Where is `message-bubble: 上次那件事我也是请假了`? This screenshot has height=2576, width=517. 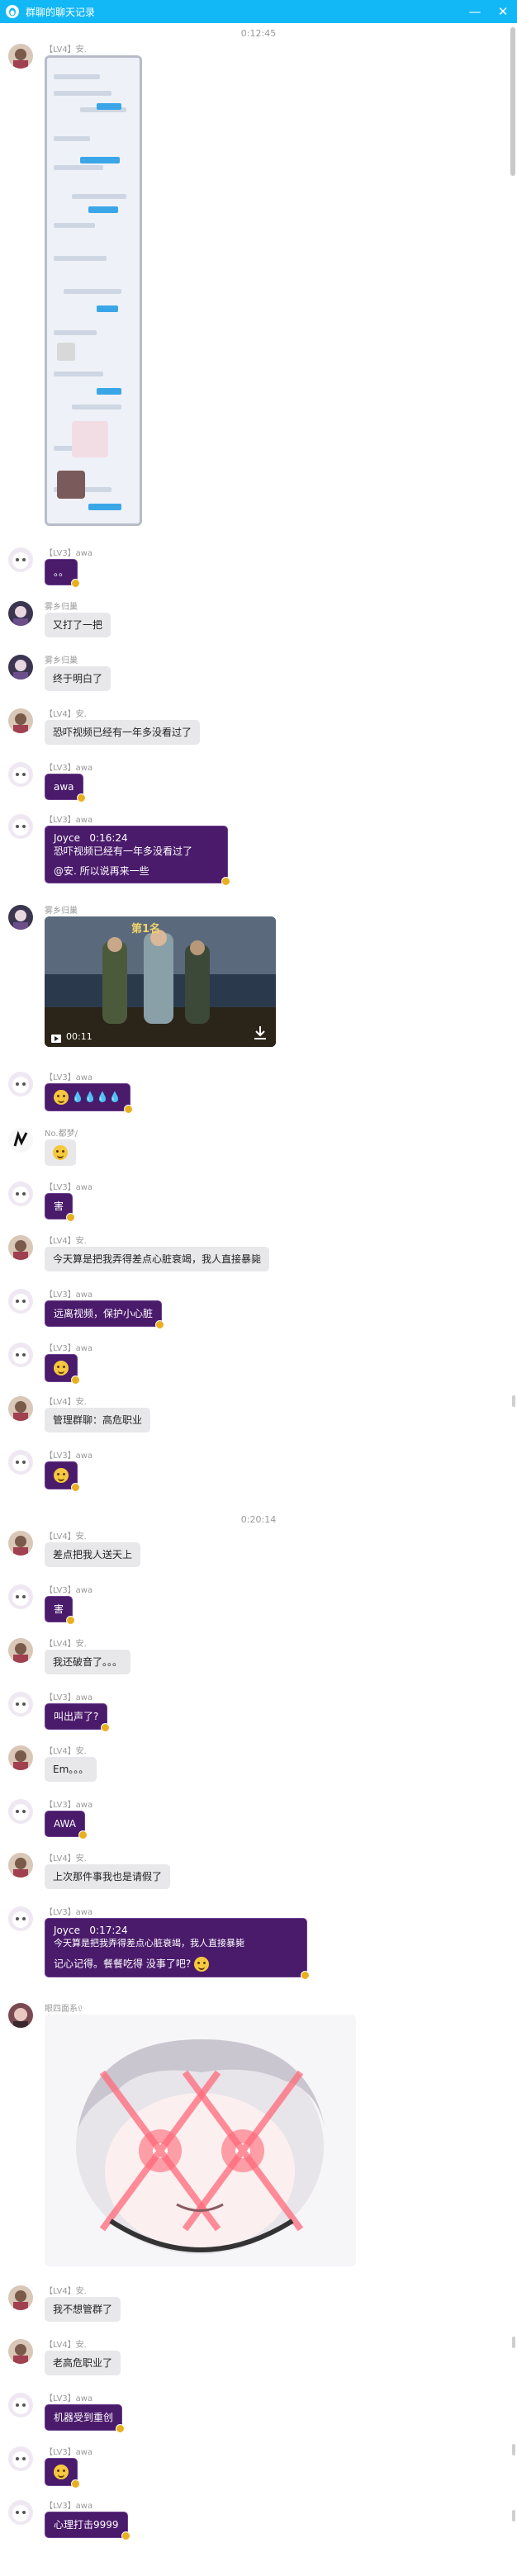
message-bubble: 上次那件事我也是请假了 is located at coordinates (108, 1876).